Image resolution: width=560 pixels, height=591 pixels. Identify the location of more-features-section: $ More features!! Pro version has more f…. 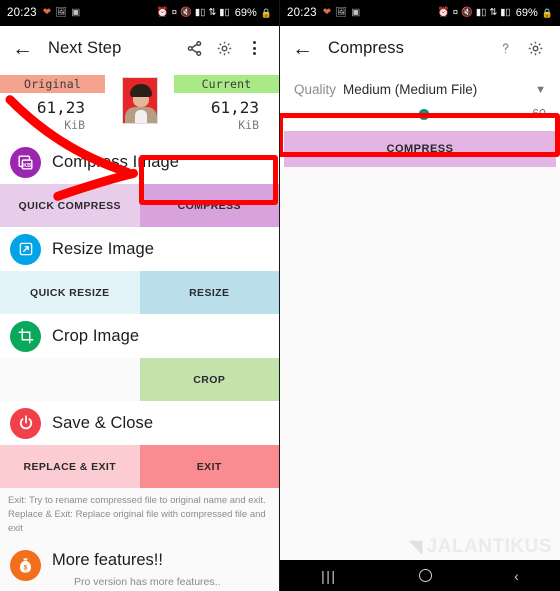
(139, 567).